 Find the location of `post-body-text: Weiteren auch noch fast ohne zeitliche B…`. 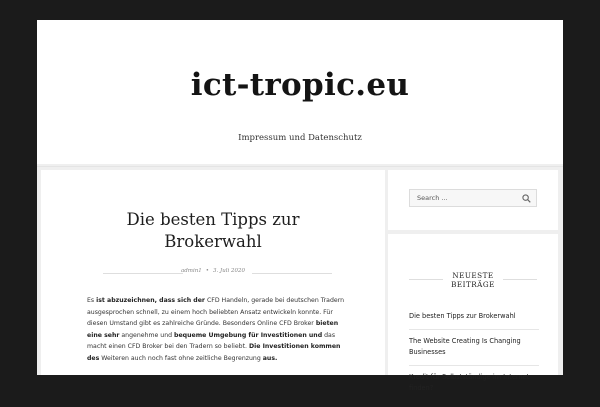

post-body-text: Weiteren auch noch fast ohne zeitliche B… is located at coordinates (181, 358).